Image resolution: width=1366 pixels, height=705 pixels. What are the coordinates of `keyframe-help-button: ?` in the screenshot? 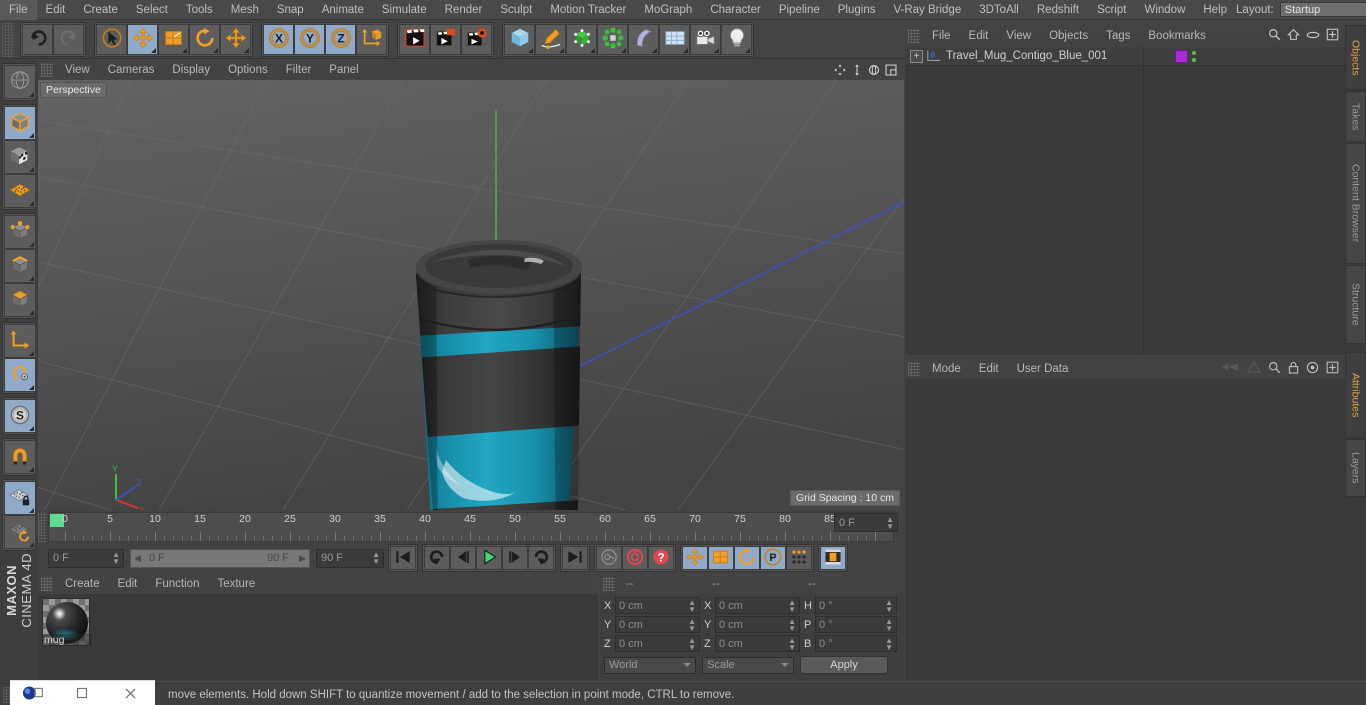 It's located at (661, 558).